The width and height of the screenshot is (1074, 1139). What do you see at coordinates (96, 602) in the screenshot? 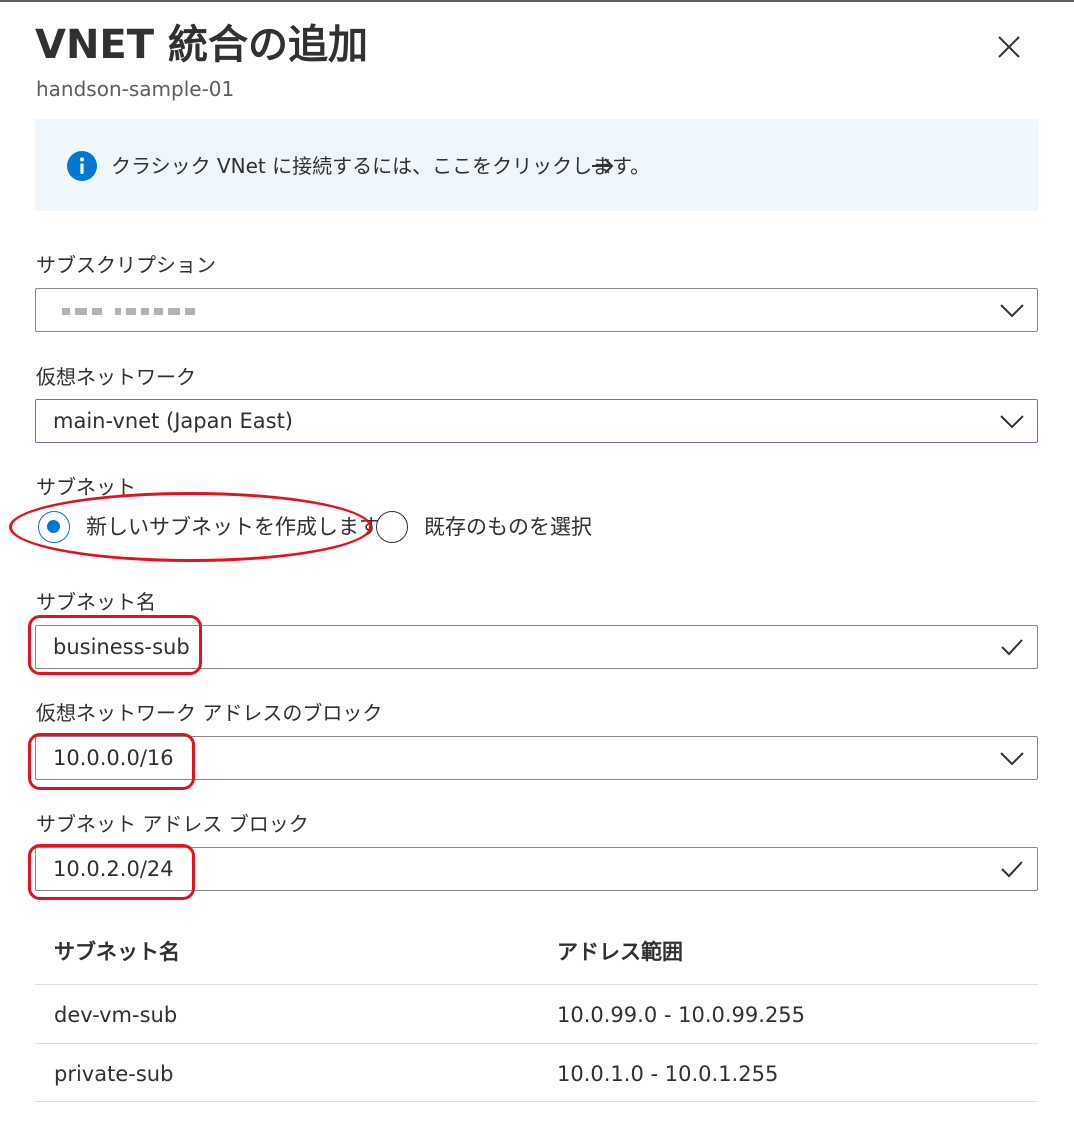
I see `subnet-name-label: サブネット名` at bounding box center [96, 602].